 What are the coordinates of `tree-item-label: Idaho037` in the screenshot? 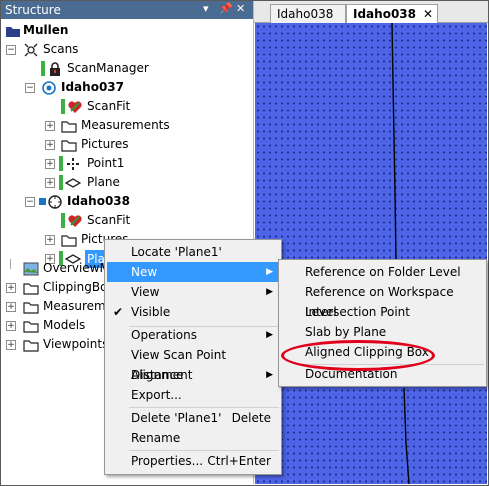 It's located at (92, 87).